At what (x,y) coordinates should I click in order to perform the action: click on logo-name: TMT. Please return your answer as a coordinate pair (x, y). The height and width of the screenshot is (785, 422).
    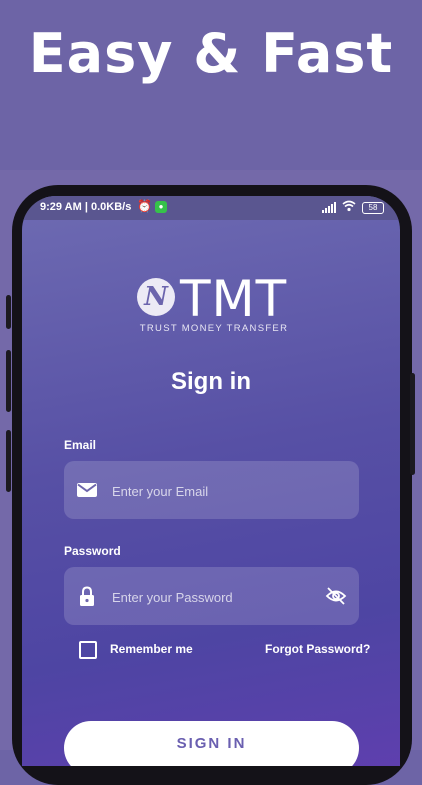
    Looking at the image, I should click on (234, 299).